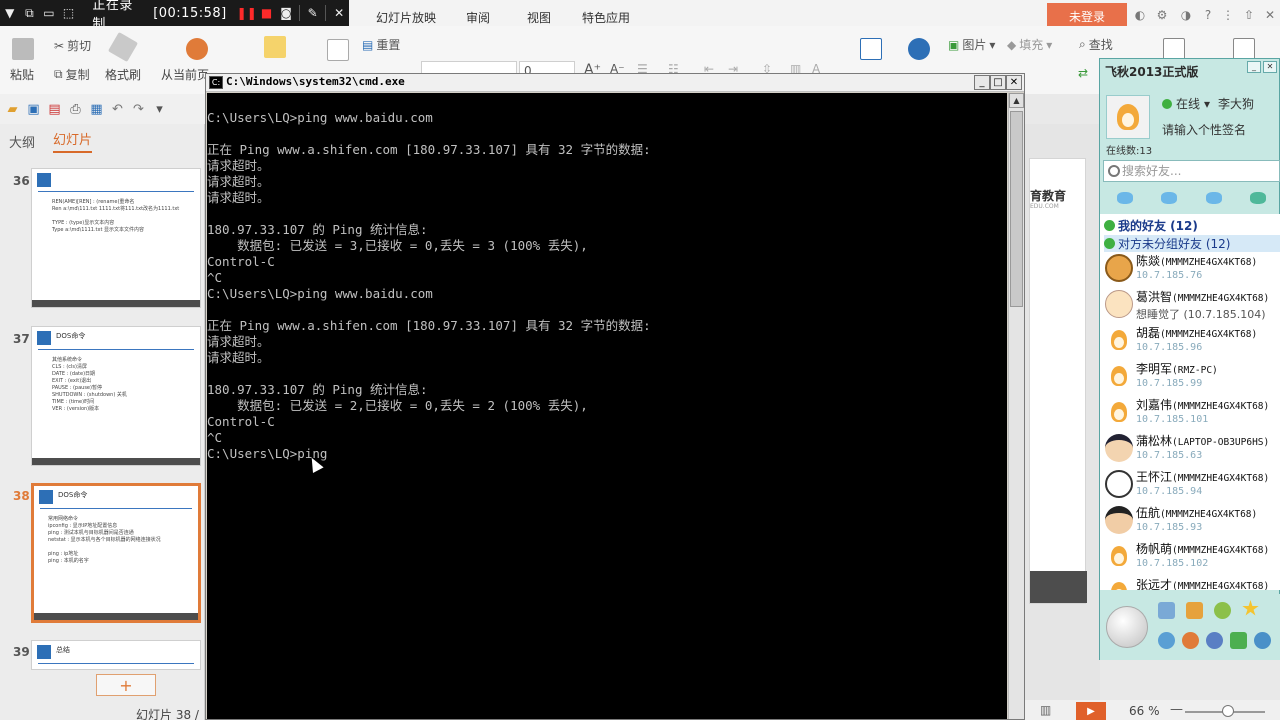 Image resolution: width=1280 pixels, height=720 pixels. Describe the element at coordinates (1190, 640) in the screenshot. I see `users-icon` at that location.